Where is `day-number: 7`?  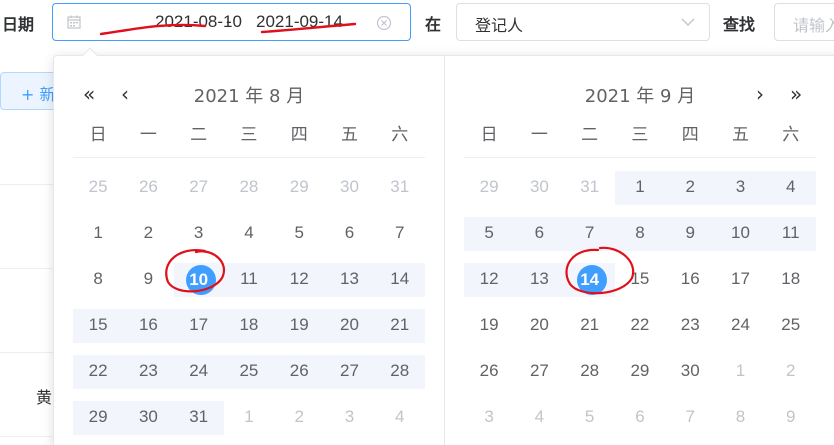
day-number: 7 is located at coordinates (589, 232).